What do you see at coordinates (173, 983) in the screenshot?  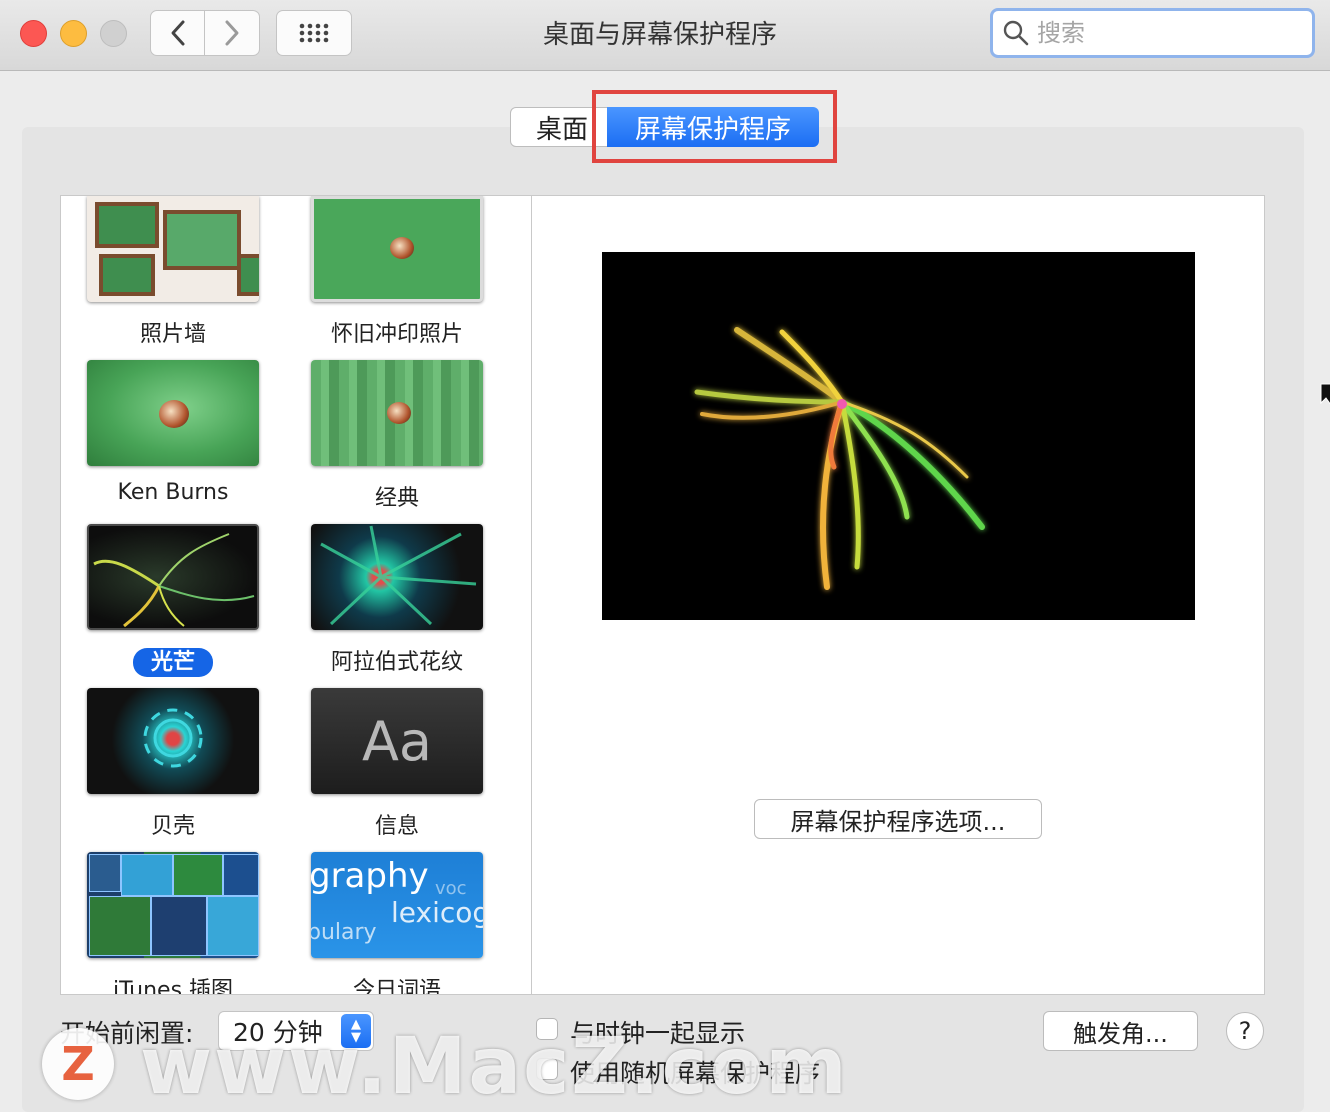 I see `screensaver-label: iTunes 插图` at bounding box center [173, 983].